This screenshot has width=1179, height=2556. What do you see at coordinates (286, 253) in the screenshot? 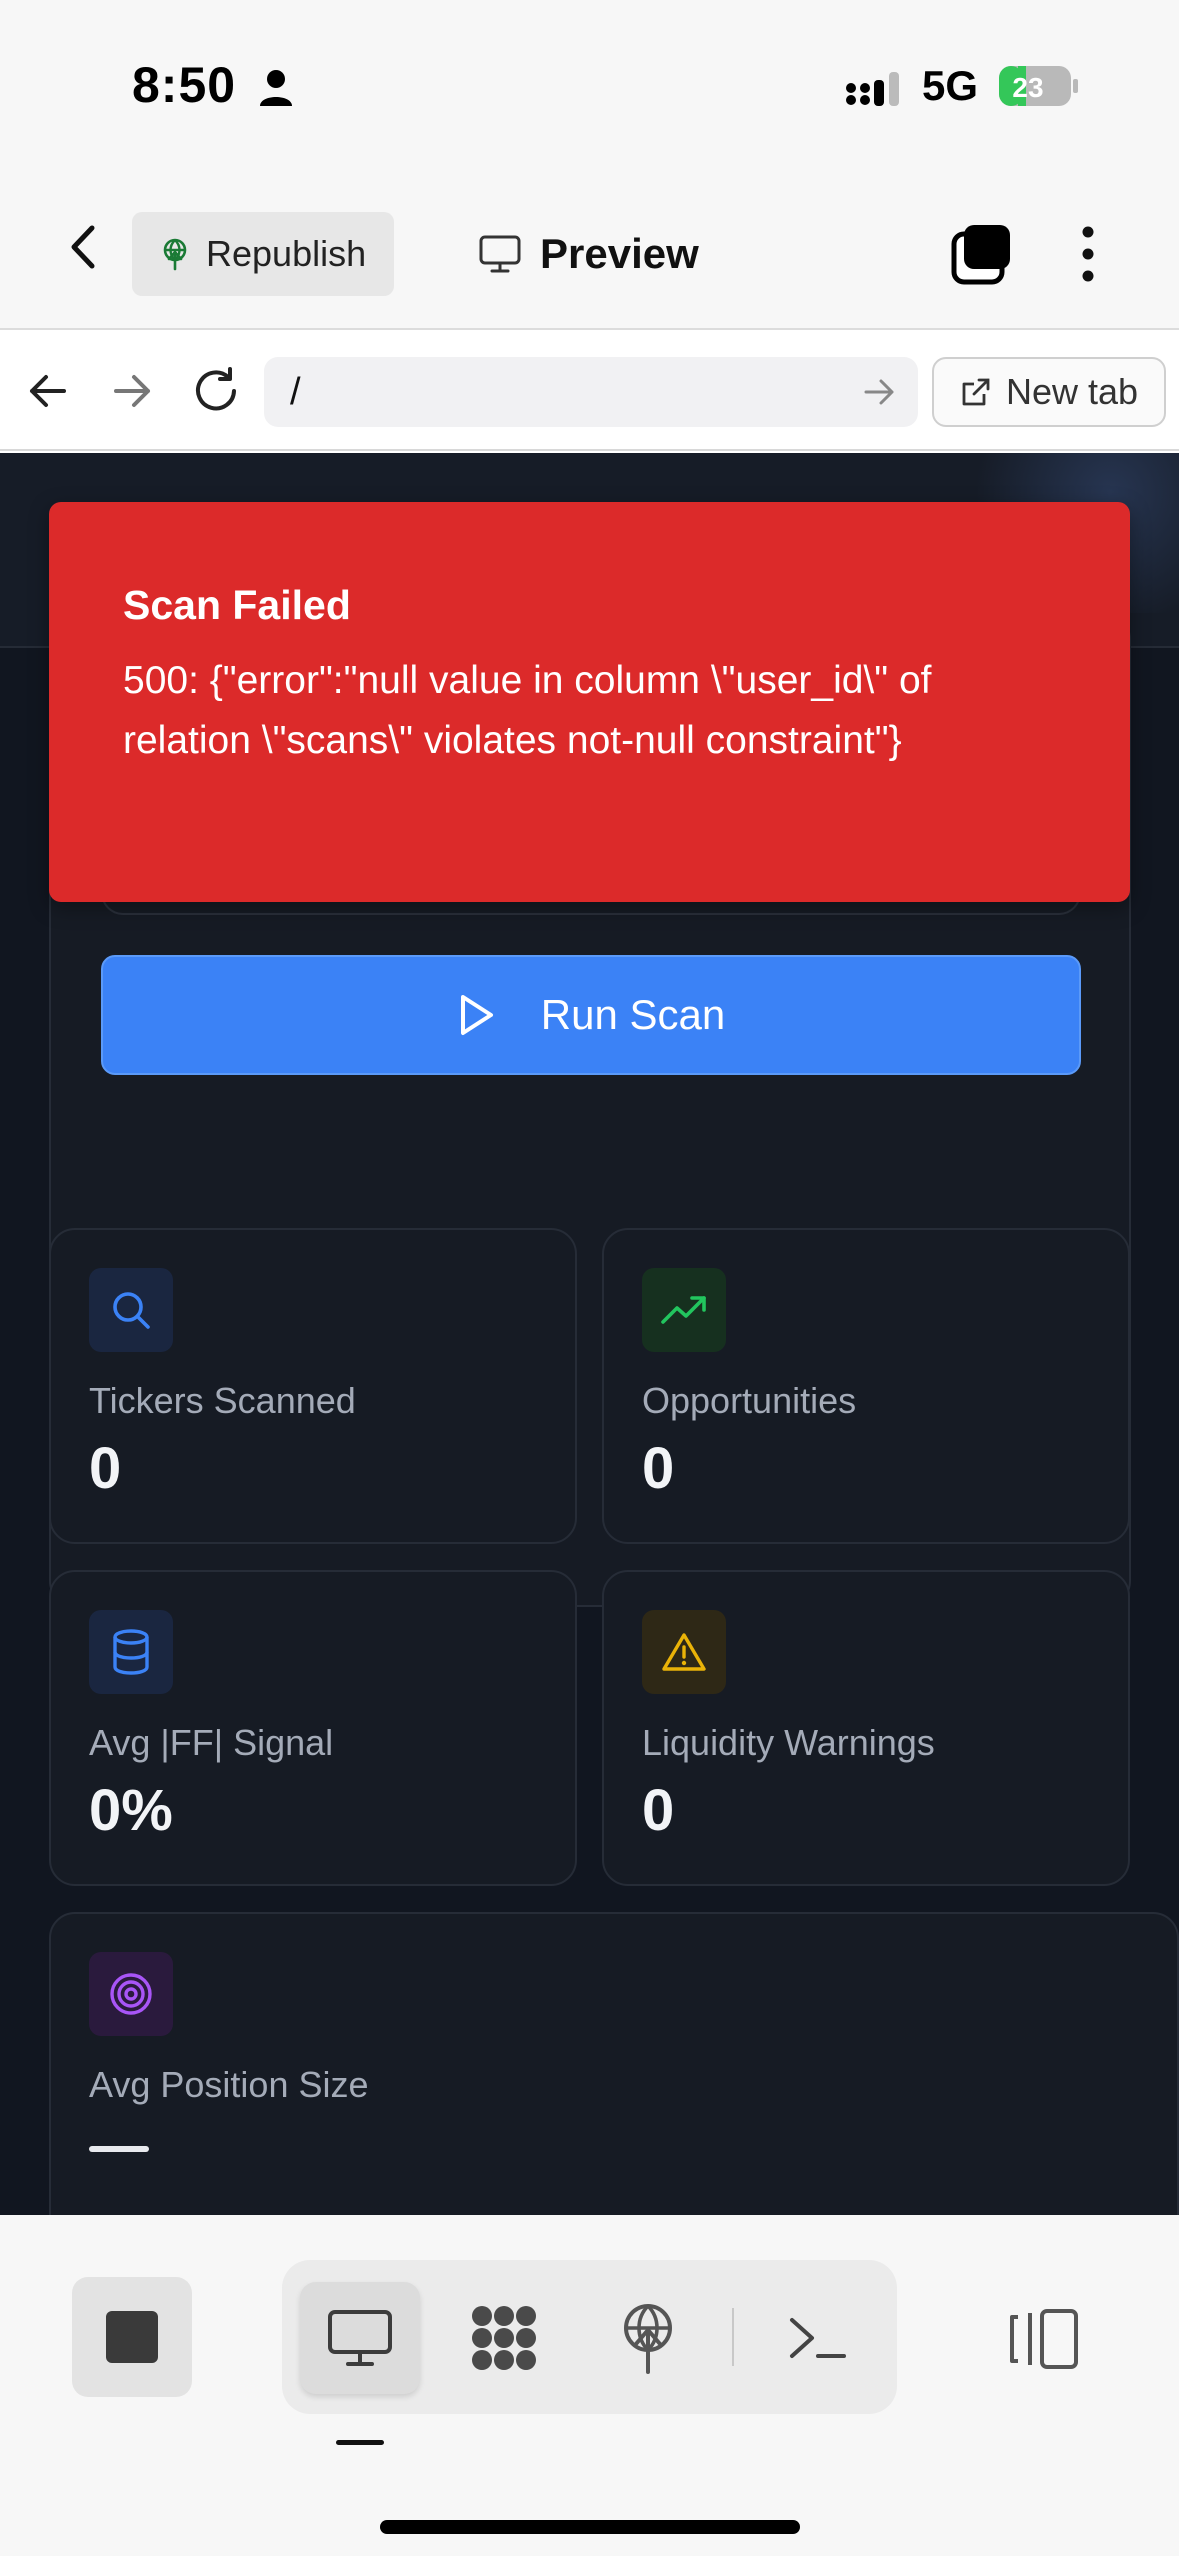
I see `republish-label: Republish` at bounding box center [286, 253].